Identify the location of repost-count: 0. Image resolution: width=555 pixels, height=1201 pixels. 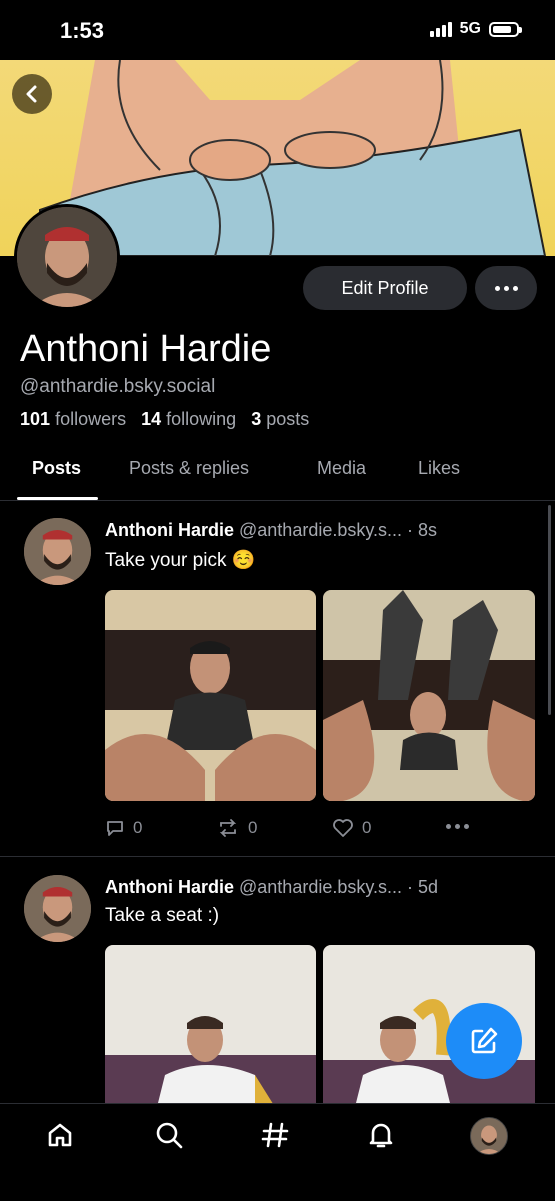
(253, 827).